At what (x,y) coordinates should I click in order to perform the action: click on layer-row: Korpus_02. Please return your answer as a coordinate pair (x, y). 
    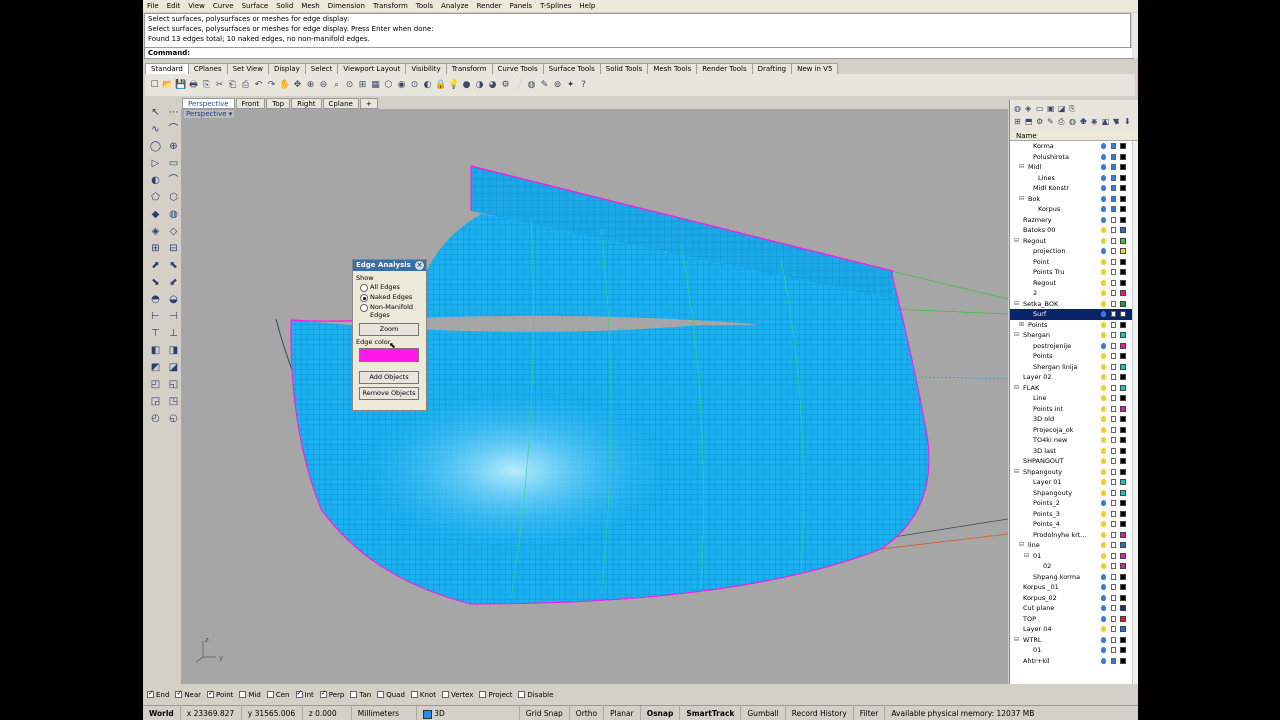
    Looking at the image, I should click on (1071, 598).